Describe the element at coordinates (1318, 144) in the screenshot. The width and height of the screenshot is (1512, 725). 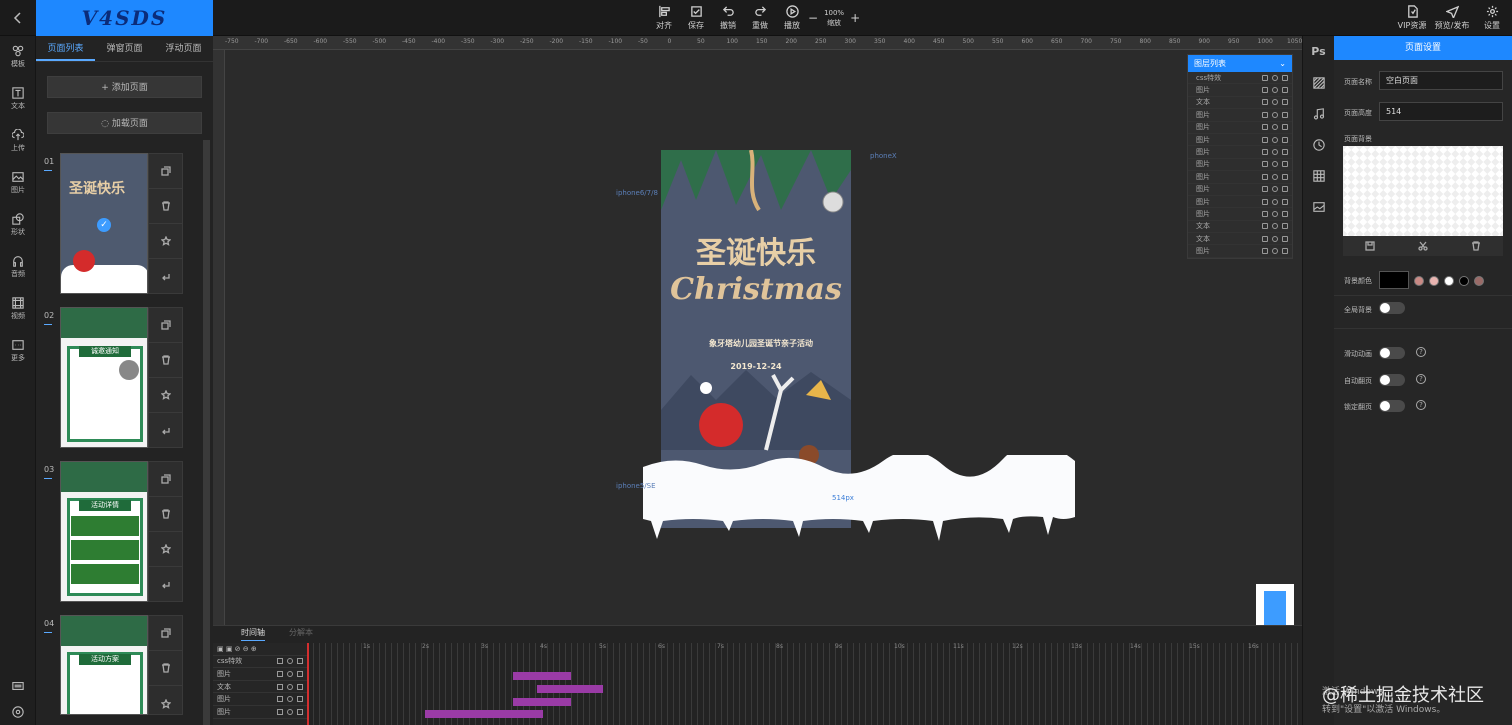
I see `history-button` at that location.